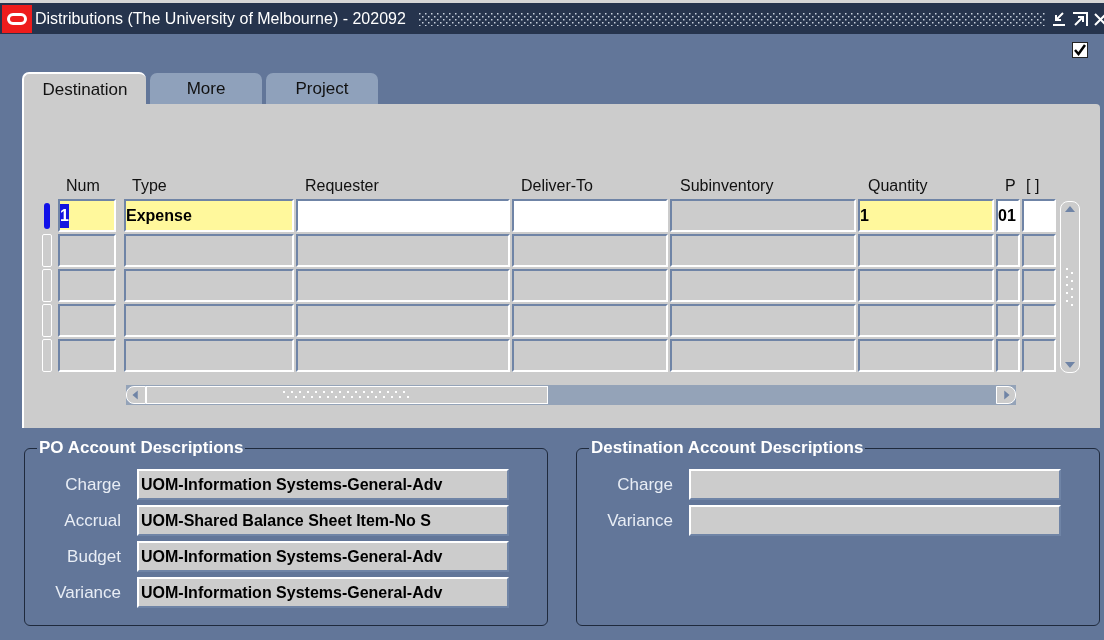  I want to click on cell-value: 01, so click(1007, 215).